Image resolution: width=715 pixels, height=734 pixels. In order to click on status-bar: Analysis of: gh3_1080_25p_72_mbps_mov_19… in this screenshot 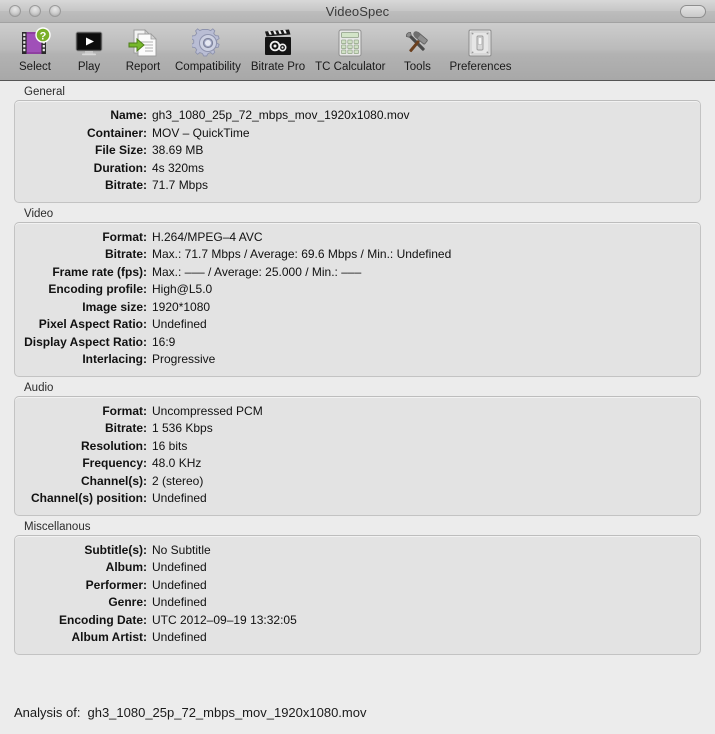, I will do `click(357, 712)`.